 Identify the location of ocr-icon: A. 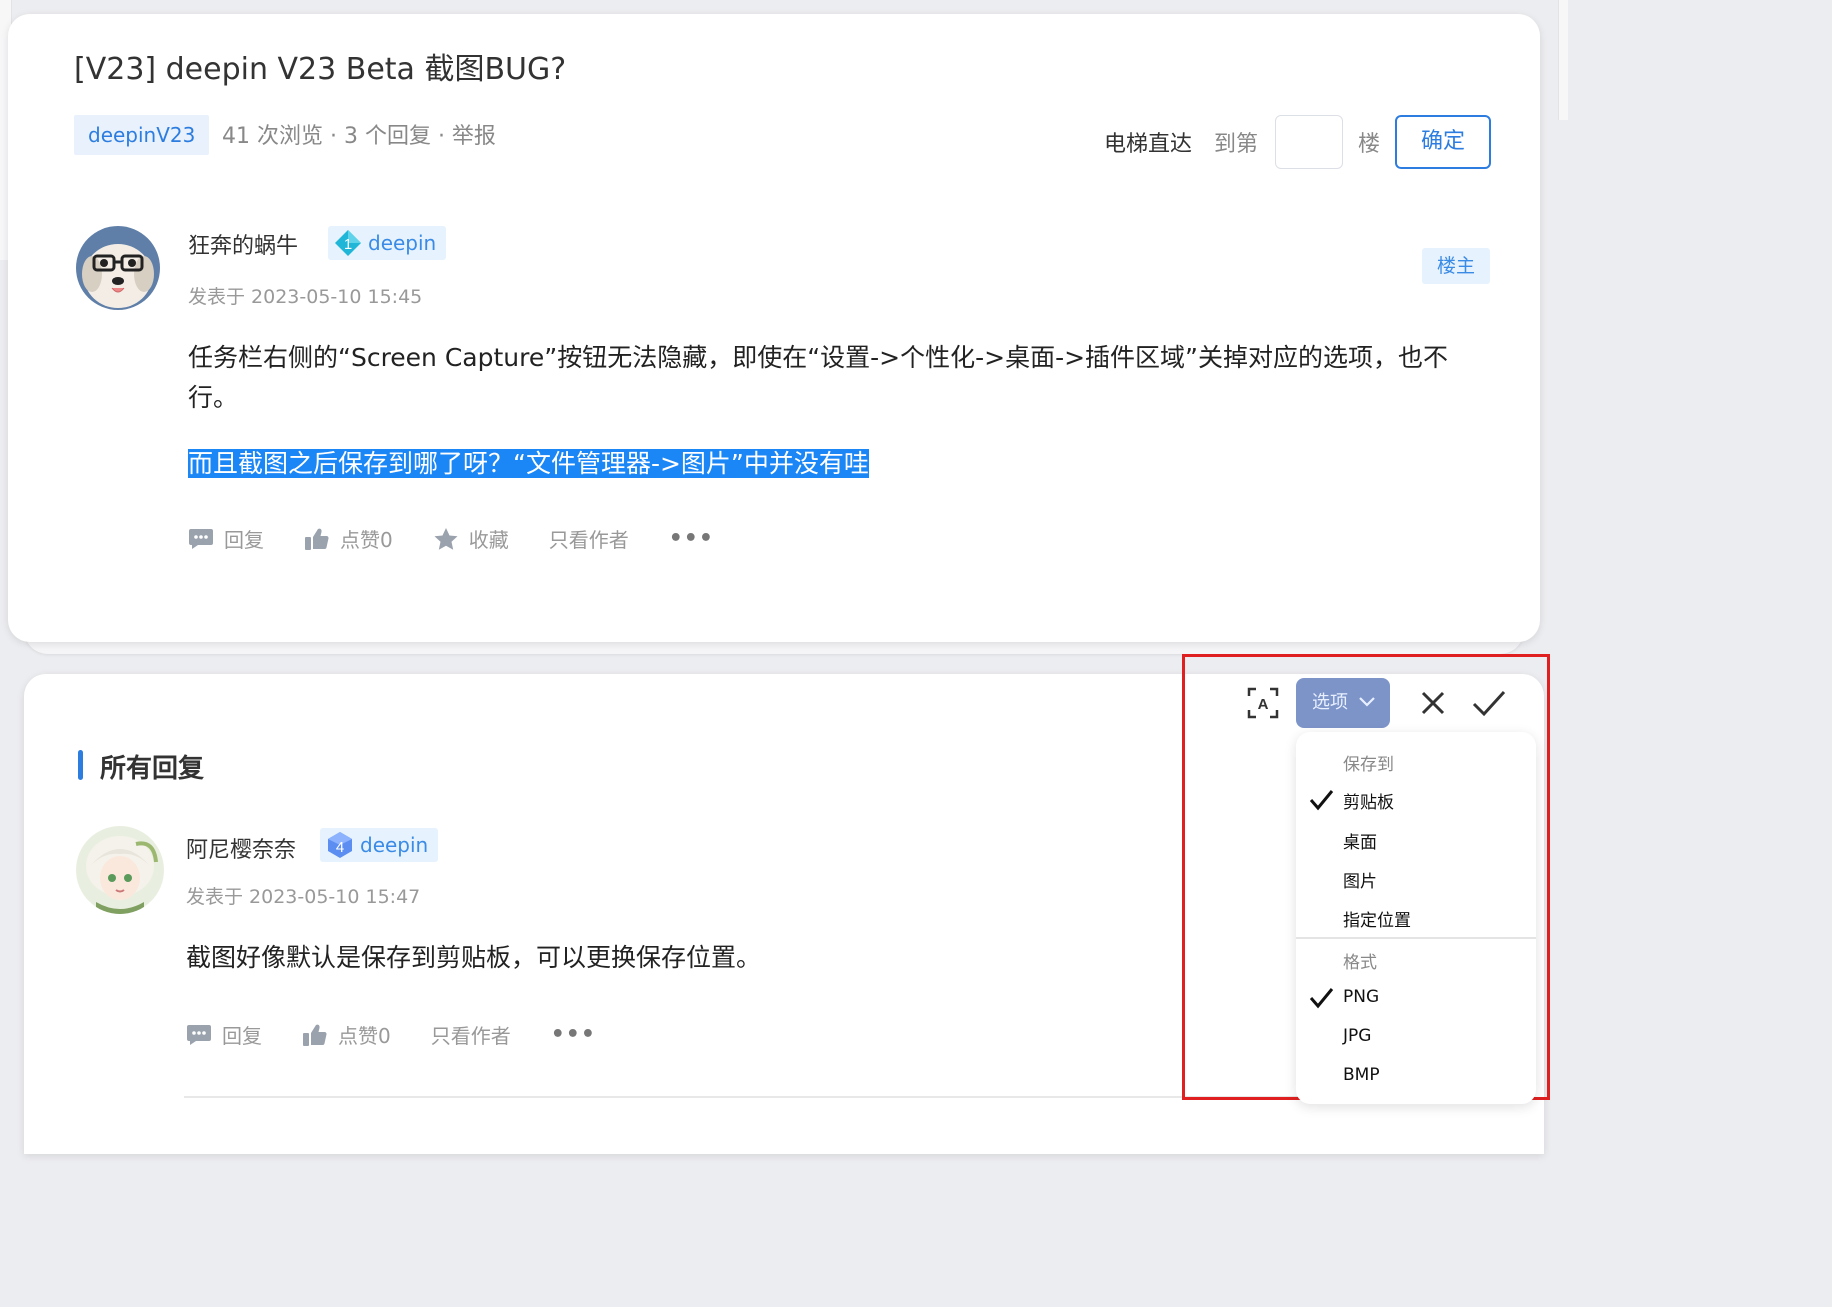
(1263, 703).